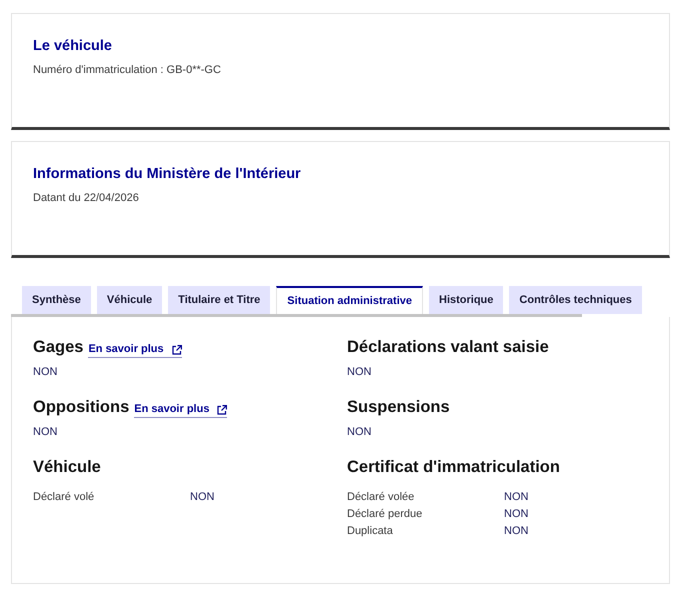 Image resolution: width=679 pixels, height=600 pixels. I want to click on field-label: Déclaré volé, so click(64, 497).